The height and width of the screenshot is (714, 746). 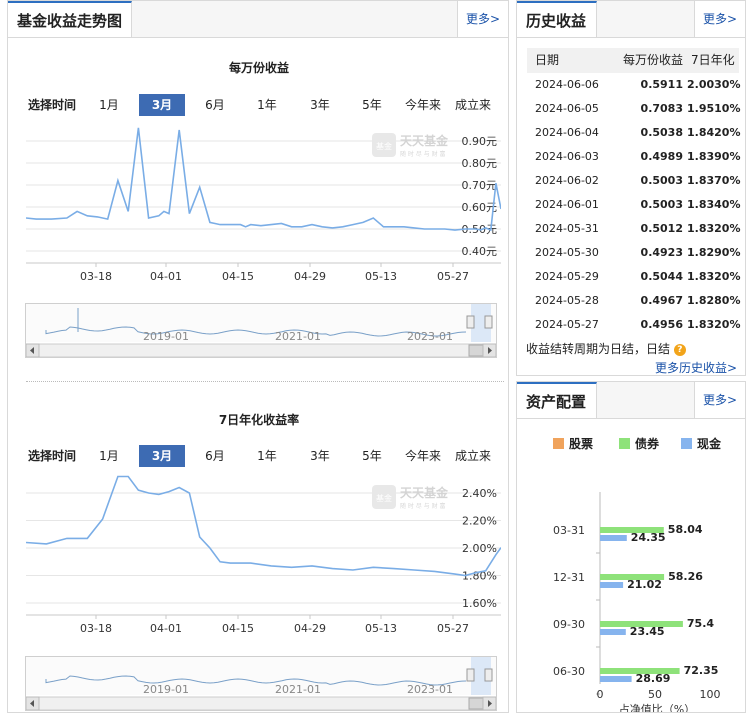 What do you see at coordinates (423, 506) in the screenshot?
I see `qiri-watermark-sub: 随 时 尽 与 财 富` at bounding box center [423, 506].